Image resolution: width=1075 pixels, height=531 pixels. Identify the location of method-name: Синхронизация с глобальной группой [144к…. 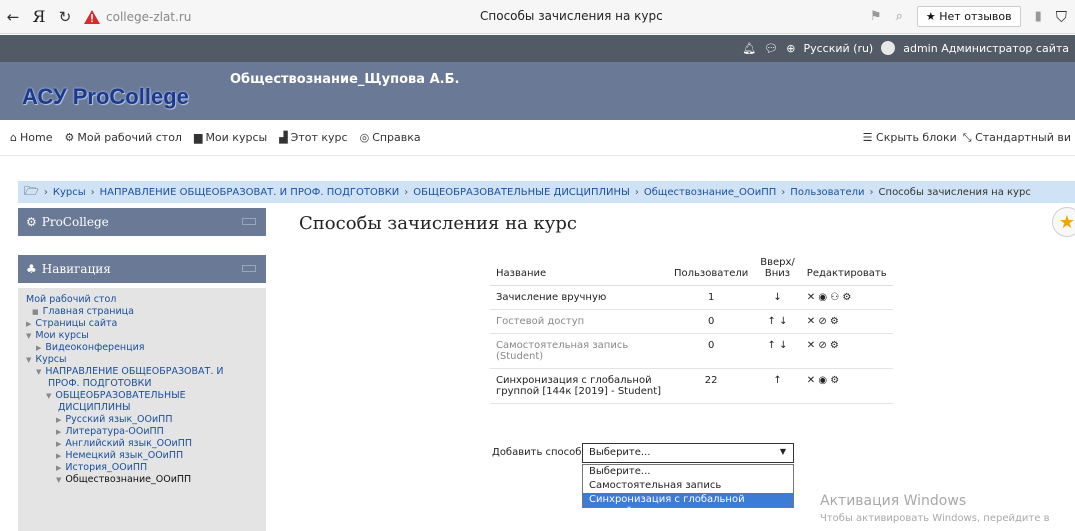
(579, 386).